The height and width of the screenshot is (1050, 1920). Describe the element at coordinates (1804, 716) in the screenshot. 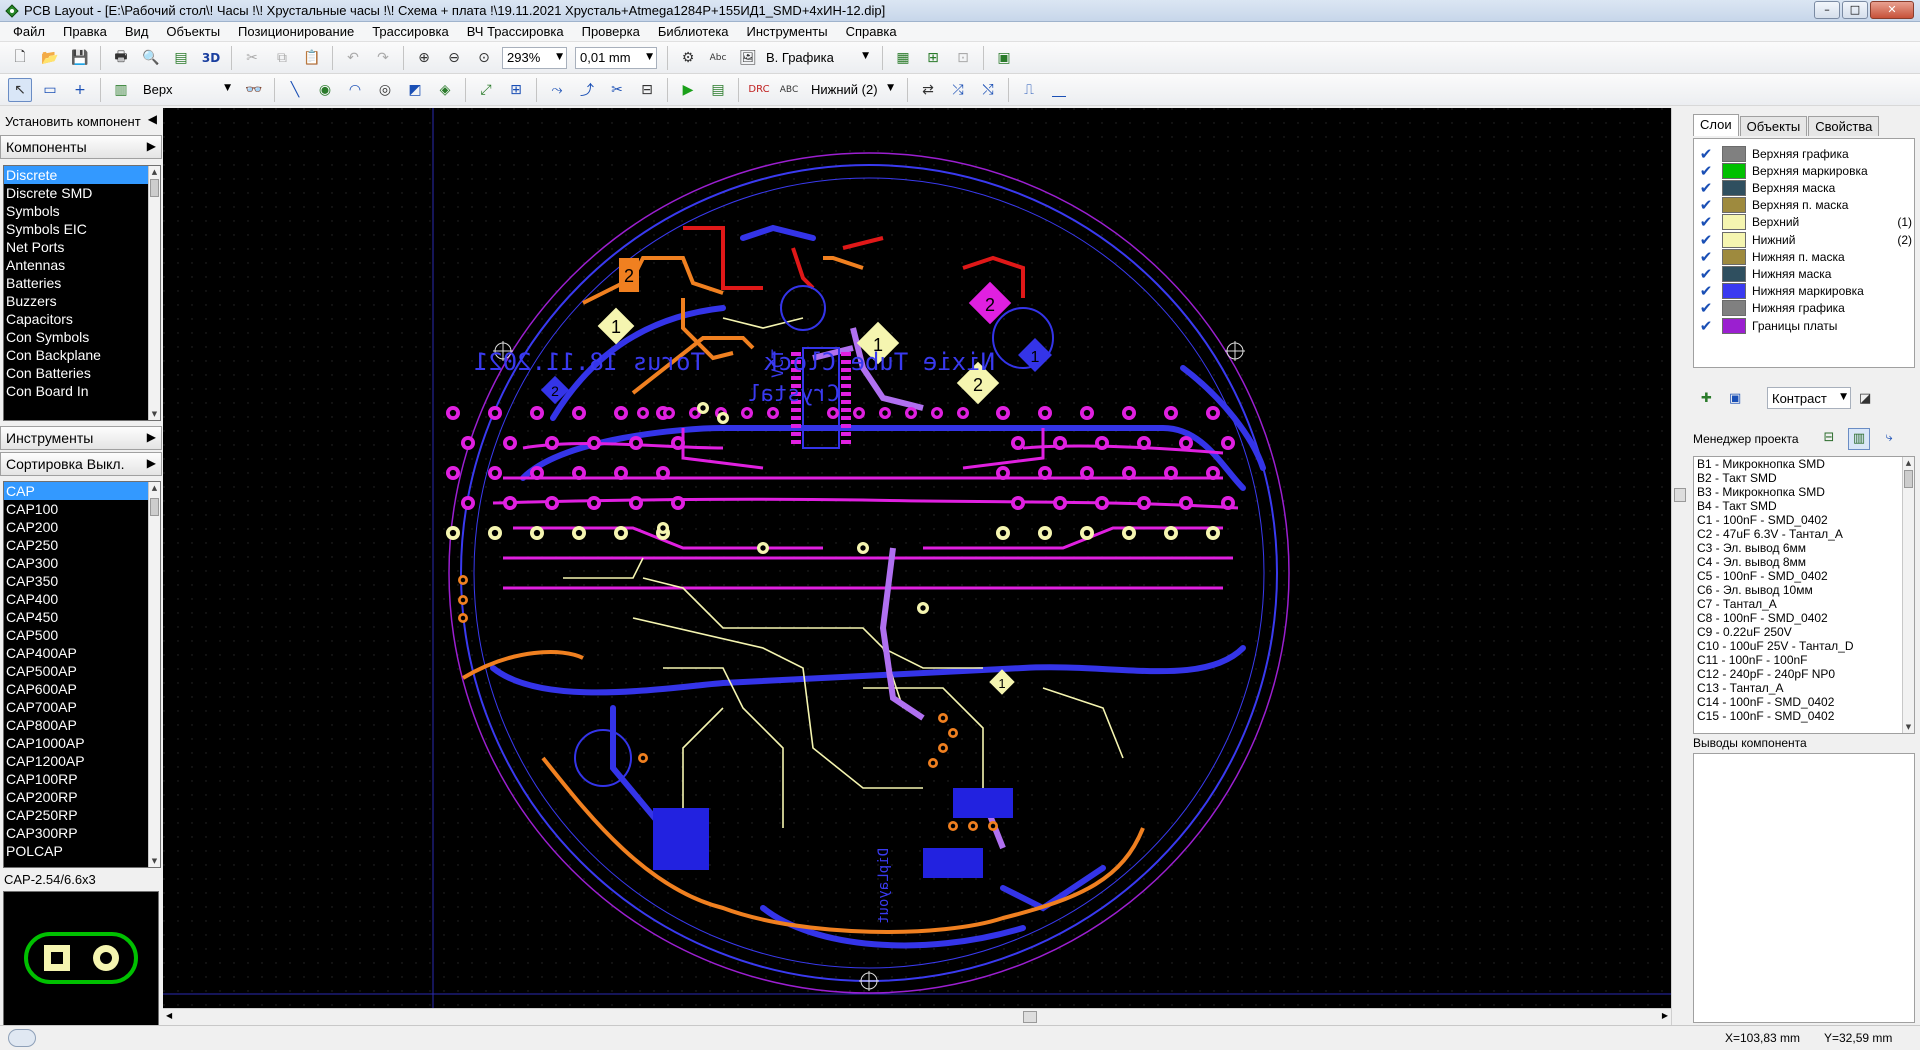

I see `project-item: C15 - 100nF - SMD_0402` at that location.